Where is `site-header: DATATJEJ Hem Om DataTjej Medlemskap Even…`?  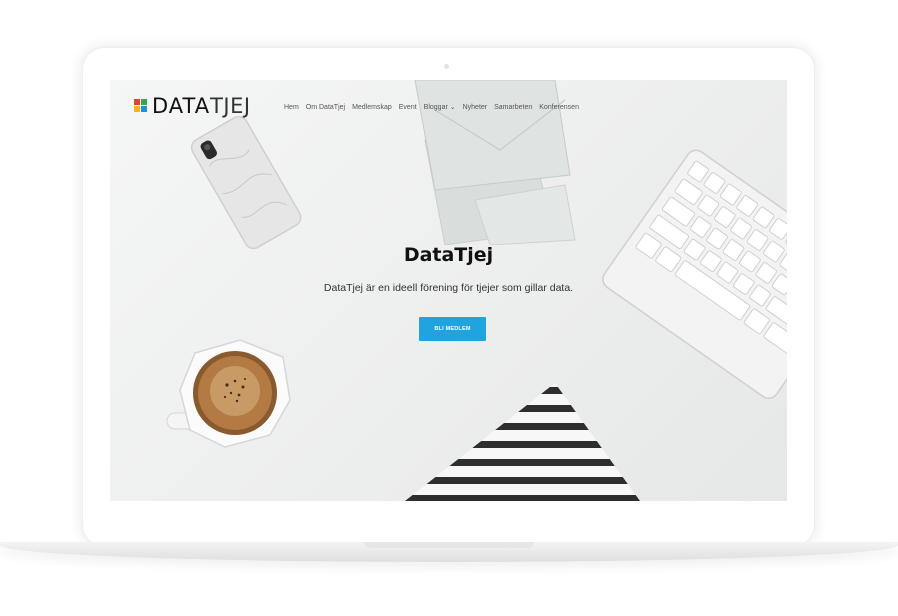
site-header: DATATJEJ Hem Om DataTjej Medlemskap Even… is located at coordinates (448, 105).